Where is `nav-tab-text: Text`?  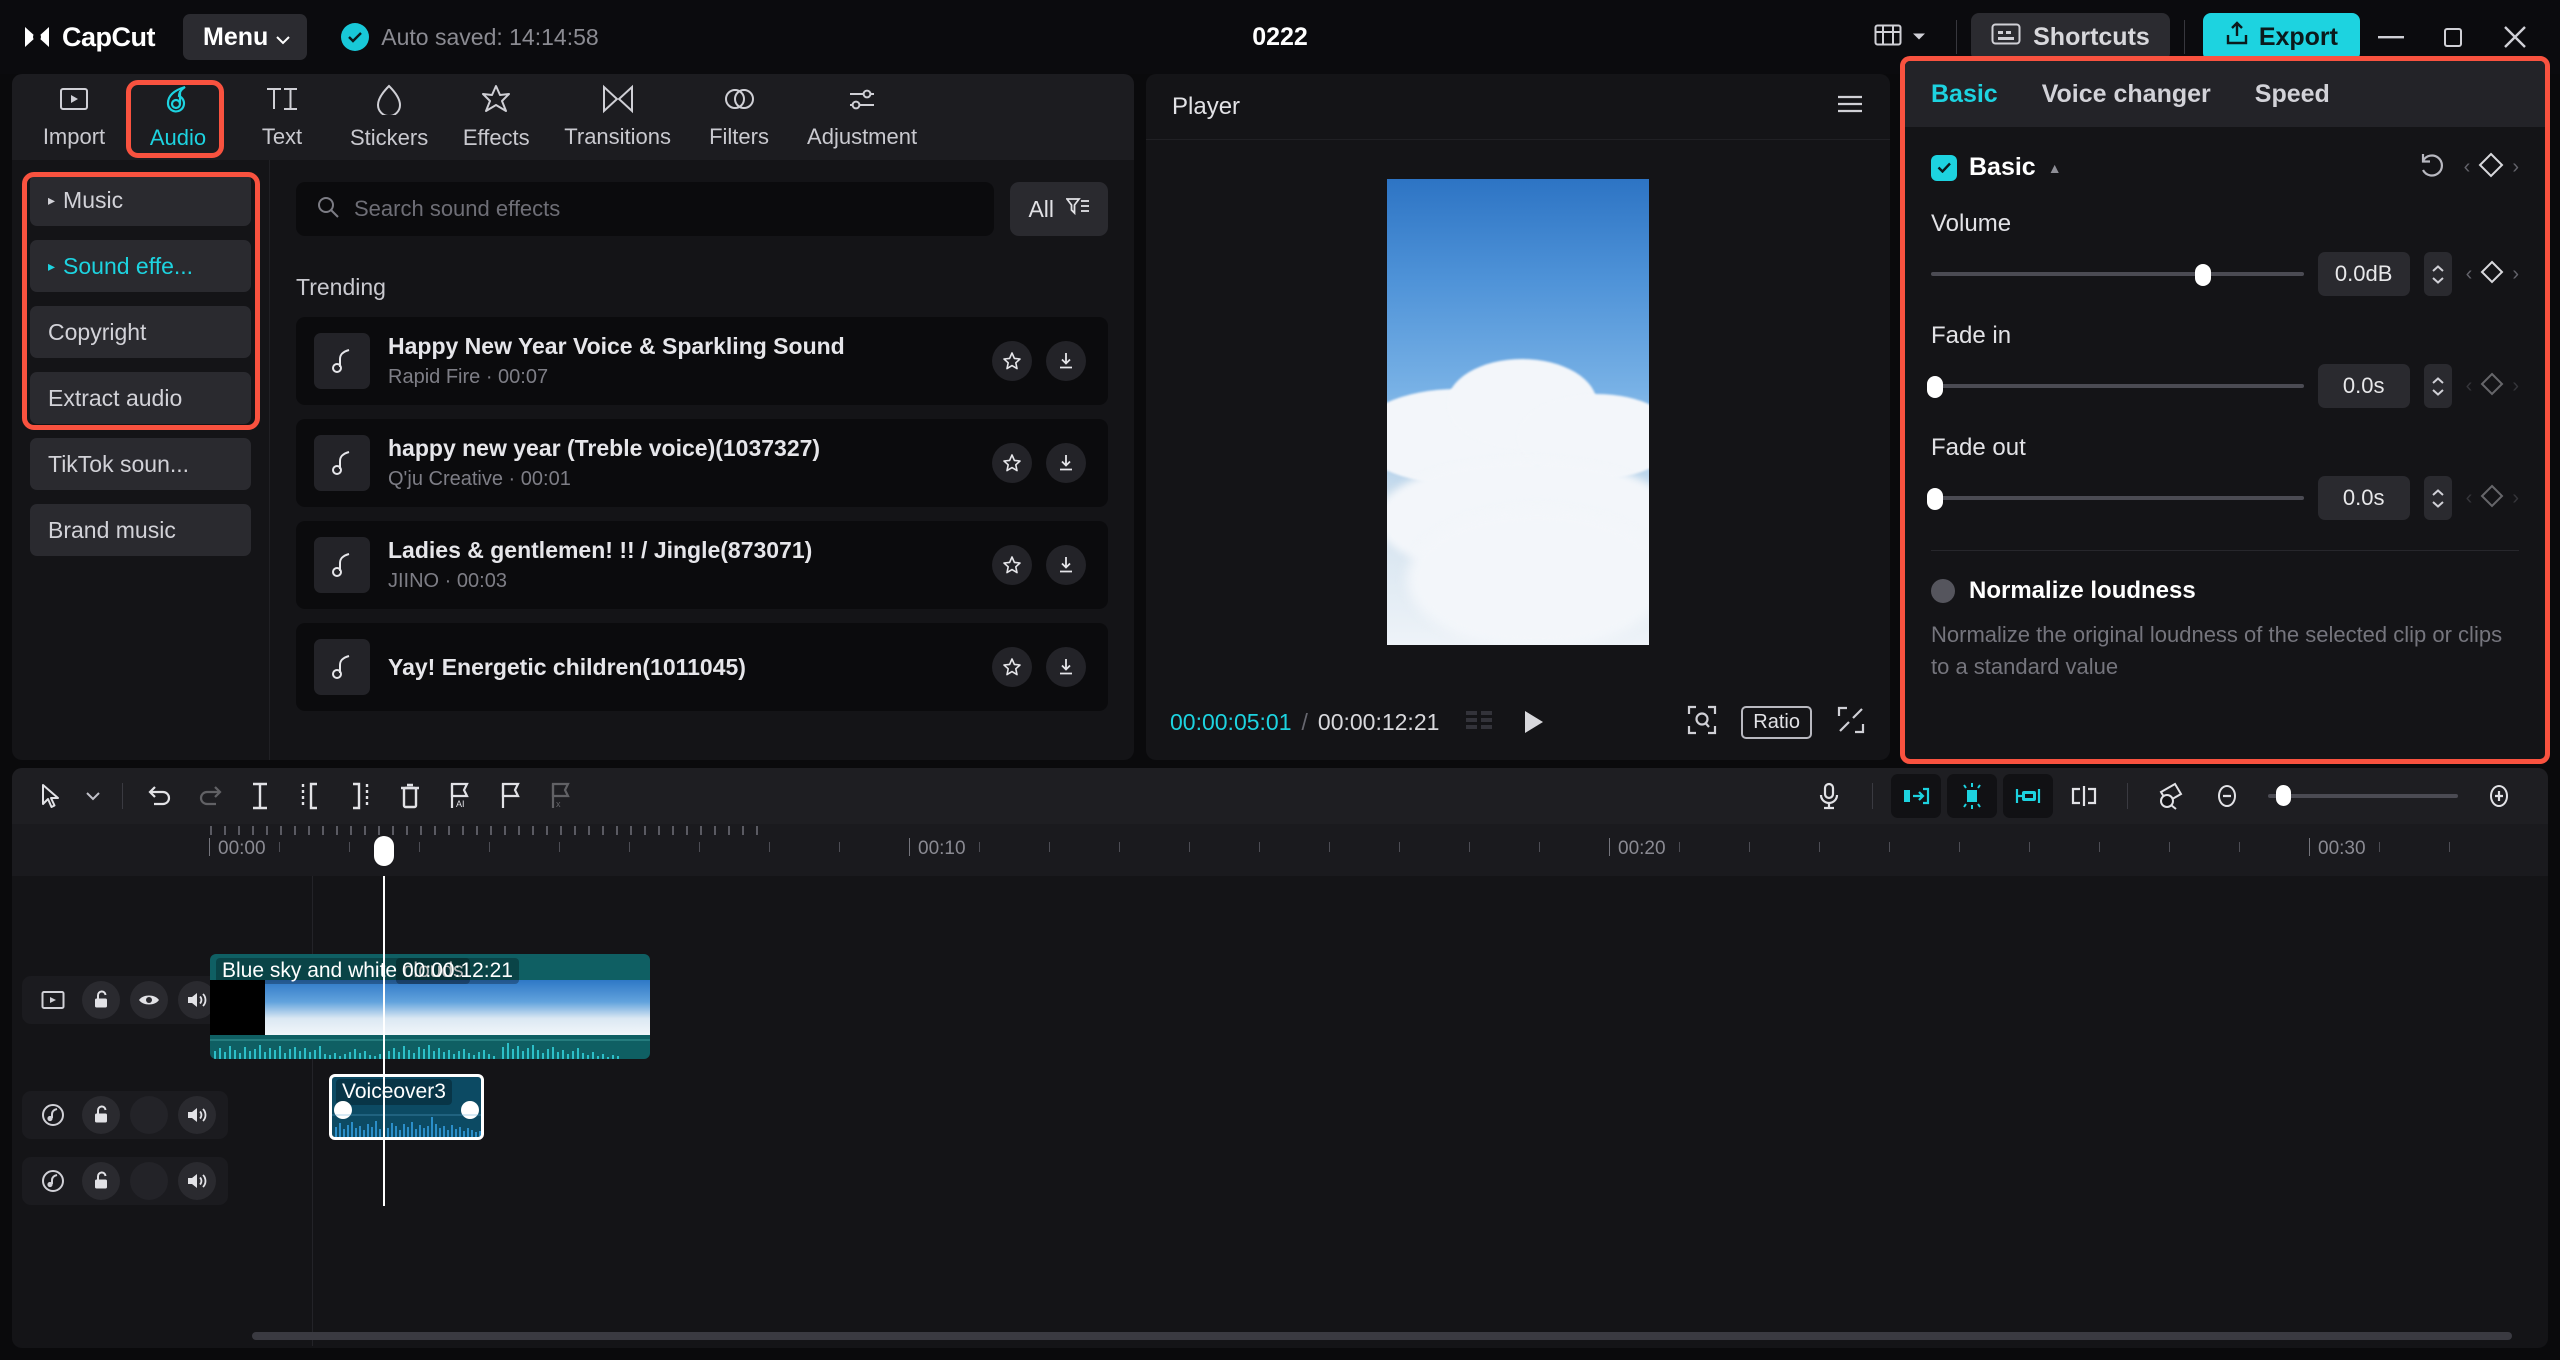
nav-tab-text: Text is located at coordinates (282, 117).